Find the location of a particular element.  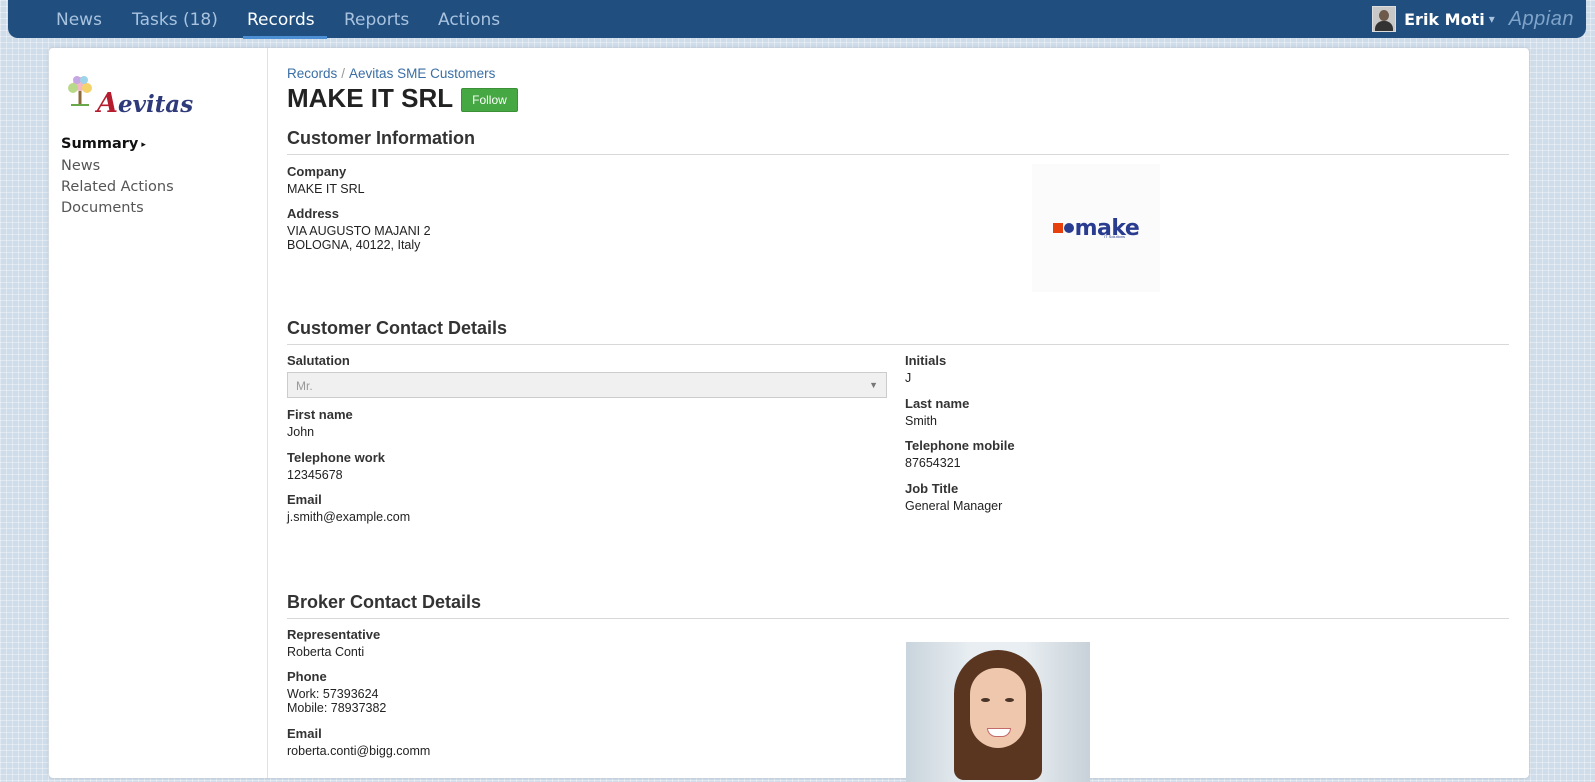

arrow-right-icon: ▸ is located at coordinates (143, 145).